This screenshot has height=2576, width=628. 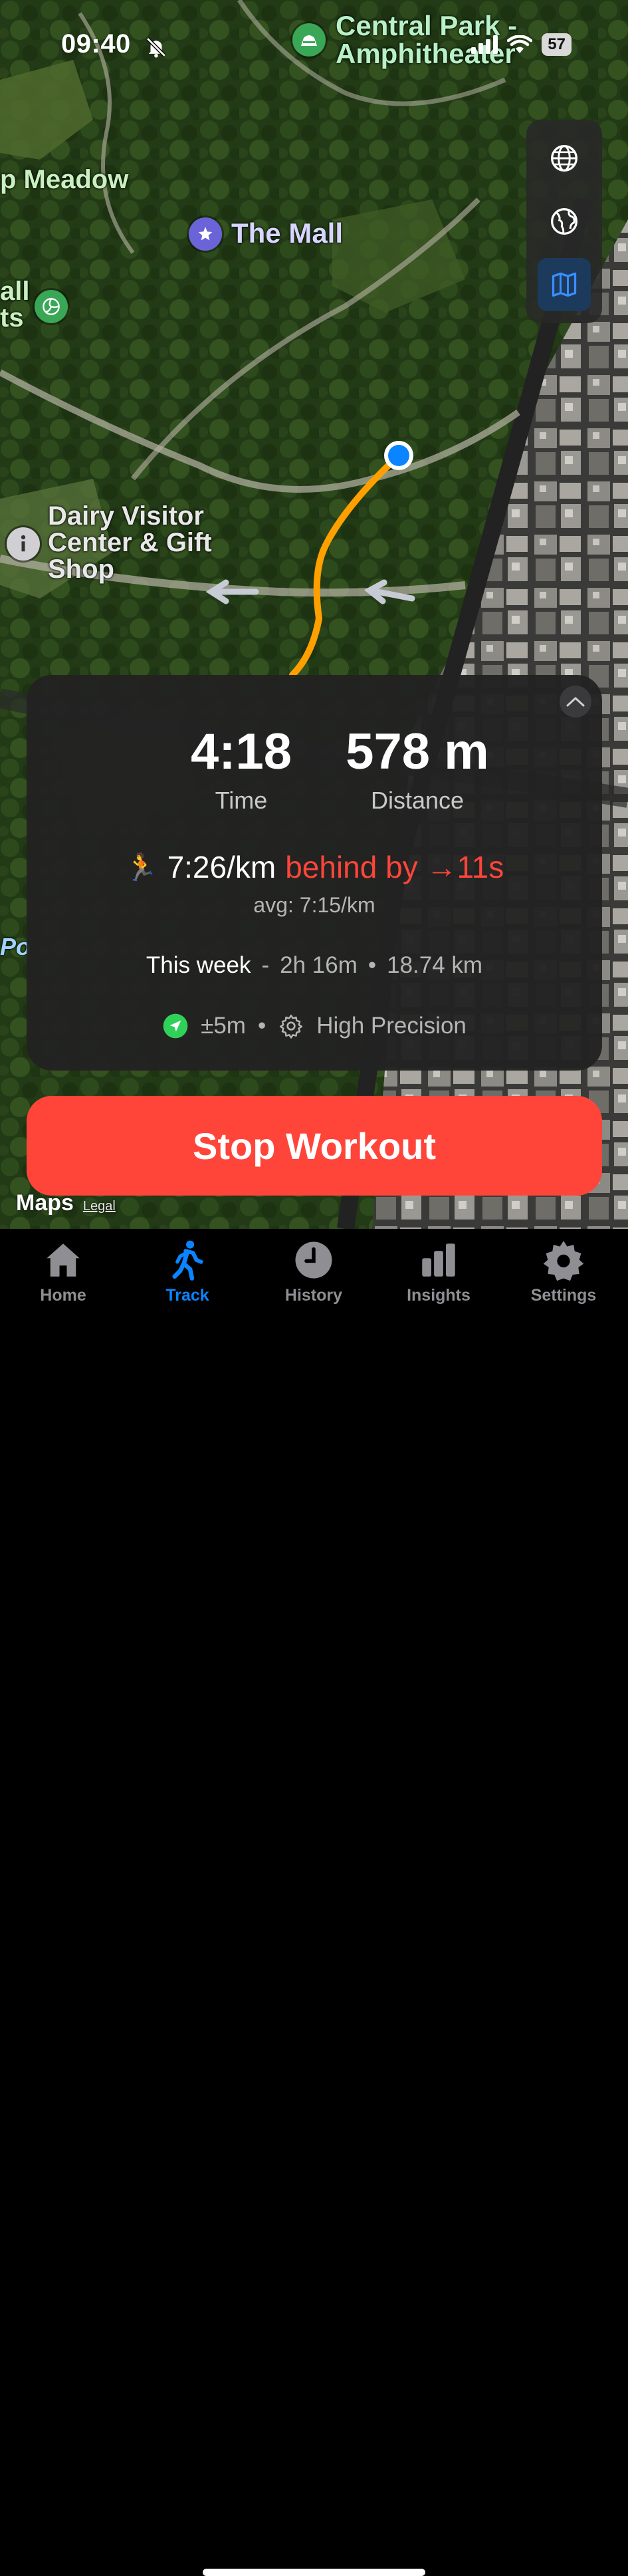 I want to click on bell-slash-icon, so click(x=156, y=47).